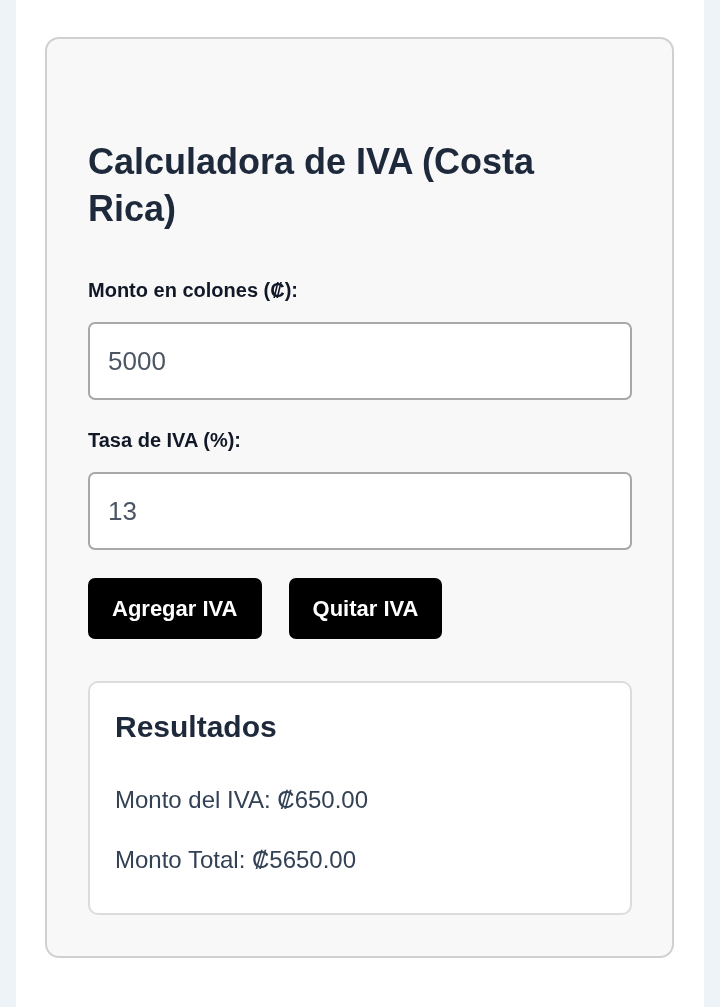 The height and width of the screenshot is (1007, 720). What do you see at coordinates (365, 608) in the screenshot?
I see `action-button: Quitar IVA` at bounding box center [365, 608].